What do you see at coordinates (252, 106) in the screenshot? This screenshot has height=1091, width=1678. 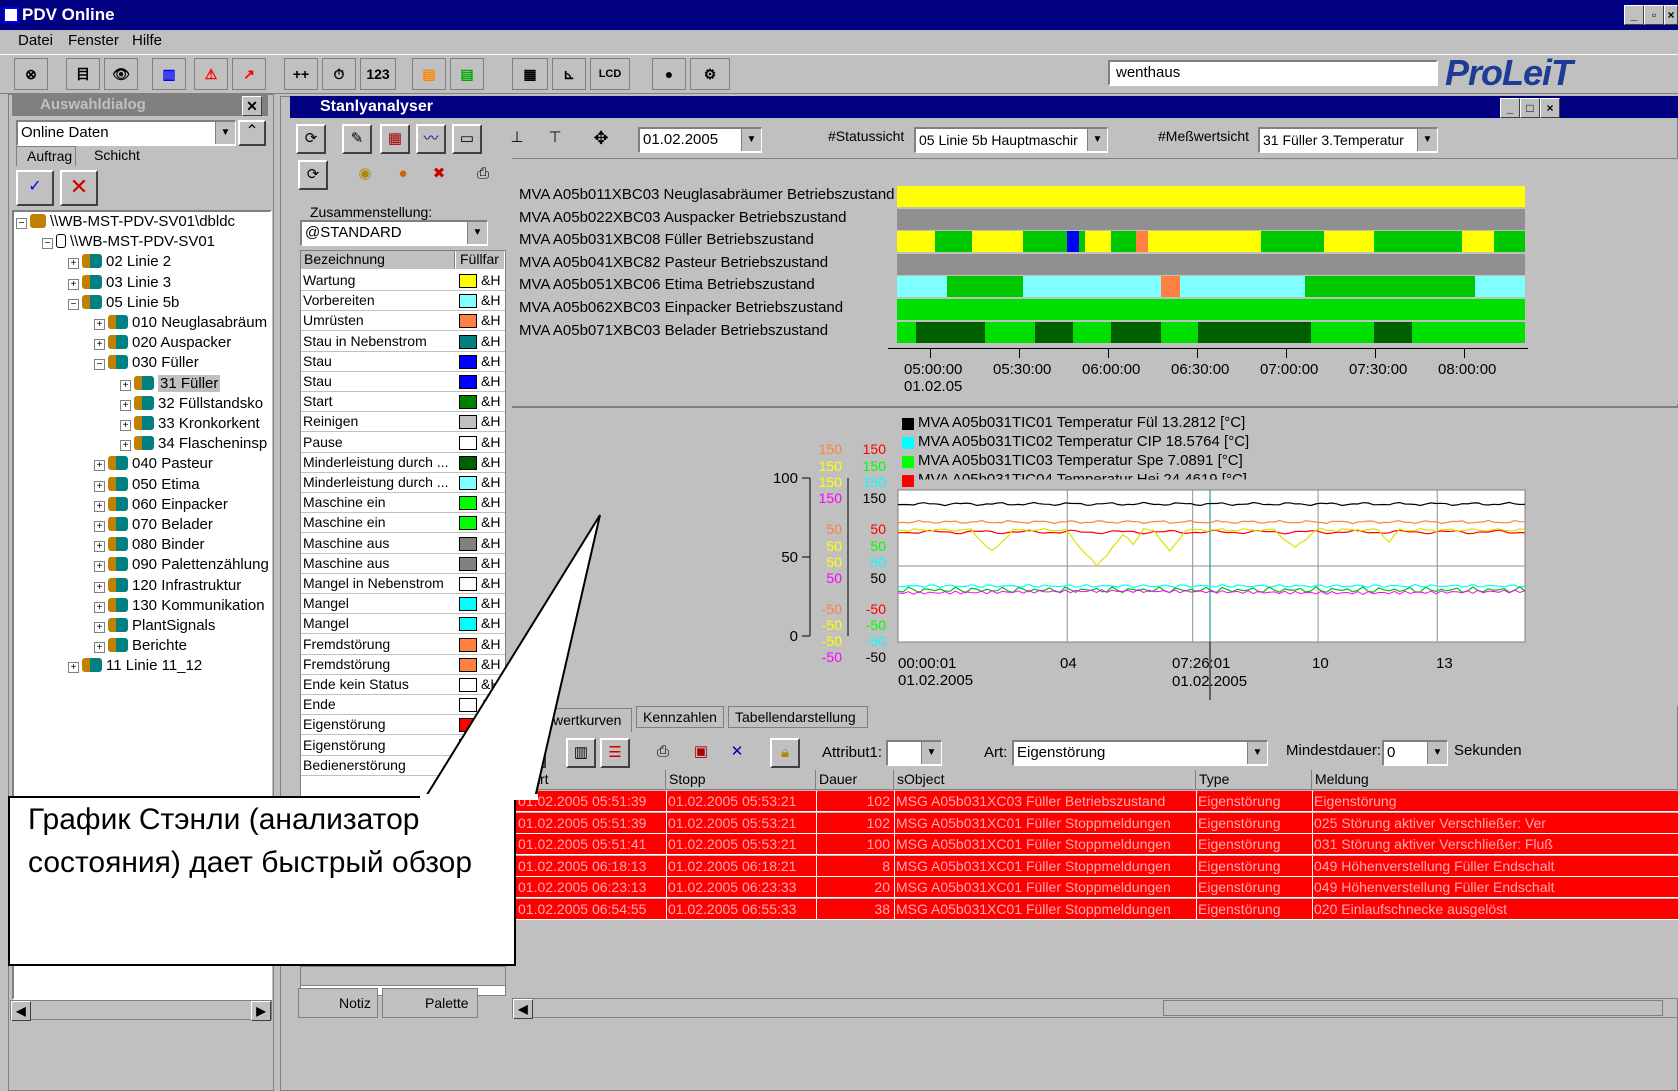 I see `close-icon: ✕` at bounding box center [252, 106].